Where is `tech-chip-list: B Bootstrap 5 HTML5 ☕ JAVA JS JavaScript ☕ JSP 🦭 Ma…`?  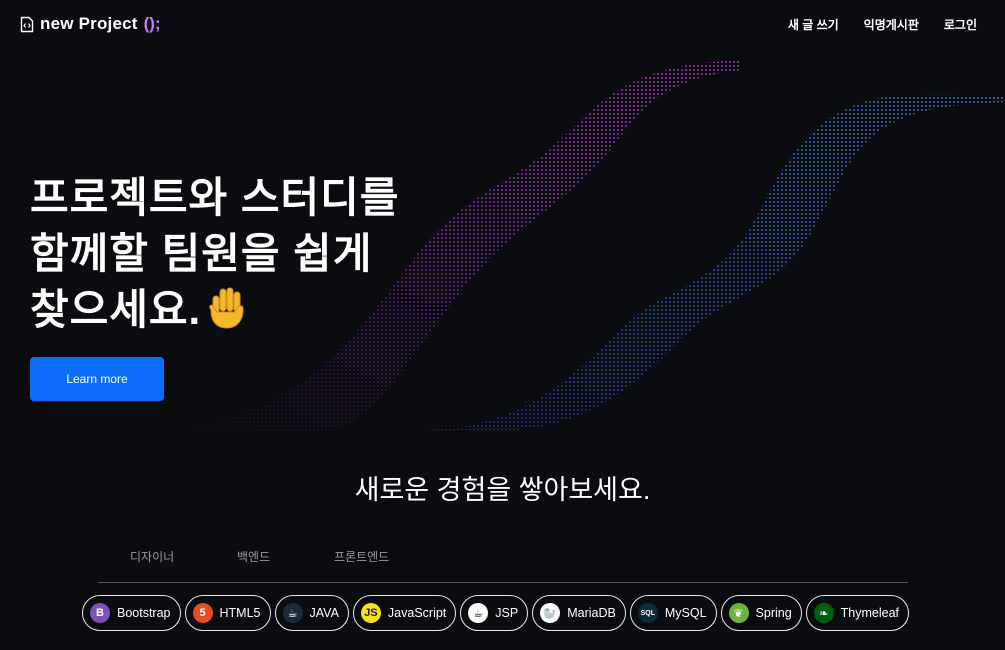
tech-chip-list: B Bootstrap 5 HTML5 ☕ JAVA JS JavaScript ☕ JSP 🦭 Ma… is located at coordinates (496, 613).